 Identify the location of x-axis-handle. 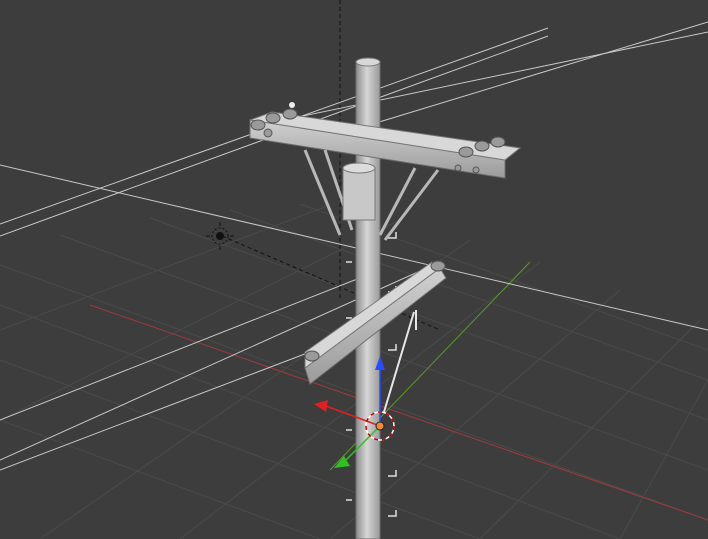
(321, 406).